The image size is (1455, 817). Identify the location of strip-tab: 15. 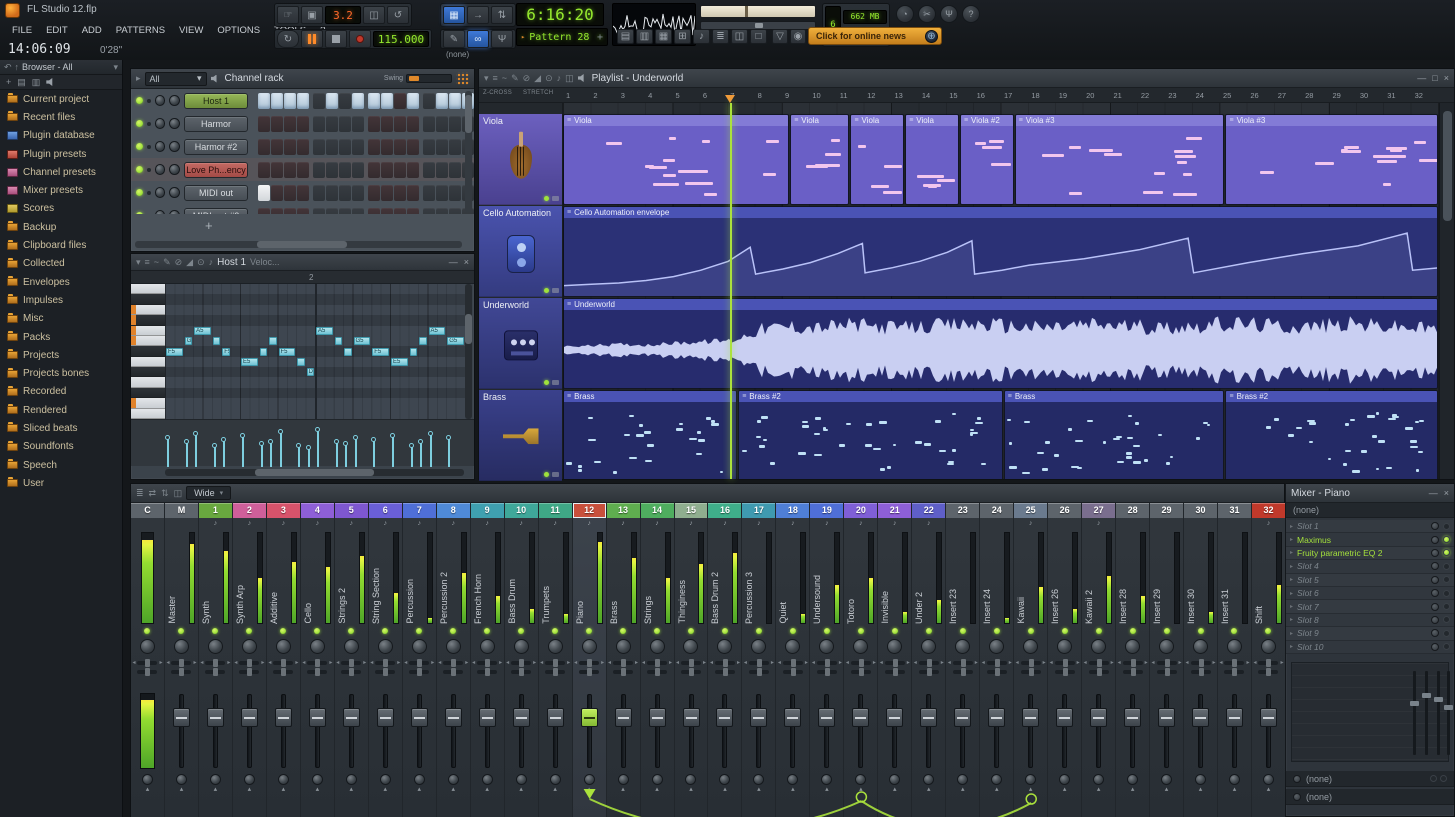
(691, 510).